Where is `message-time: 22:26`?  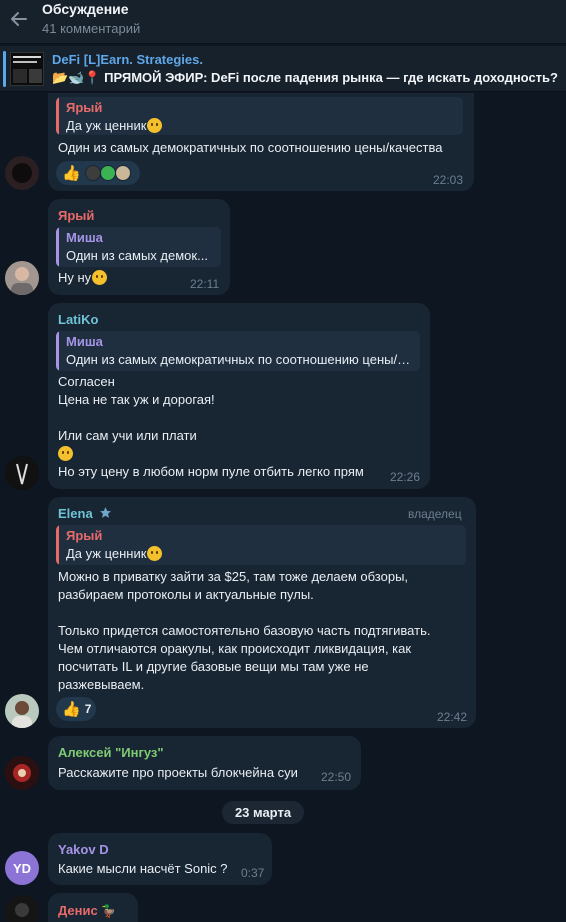 message-time: 22:26 is located at coordinates (405, 477).